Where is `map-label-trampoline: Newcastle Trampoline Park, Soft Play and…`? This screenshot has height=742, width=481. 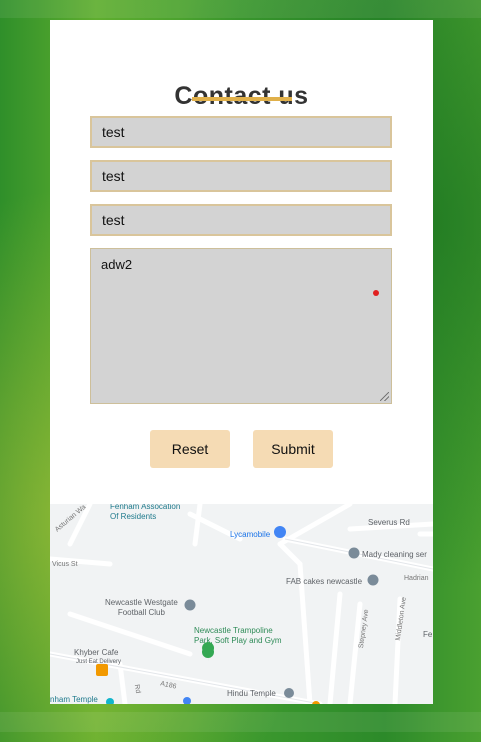 map-label-trampoline: Newcastle Trampoline Park, Soft Play and… is located at coordinates (238, 635).